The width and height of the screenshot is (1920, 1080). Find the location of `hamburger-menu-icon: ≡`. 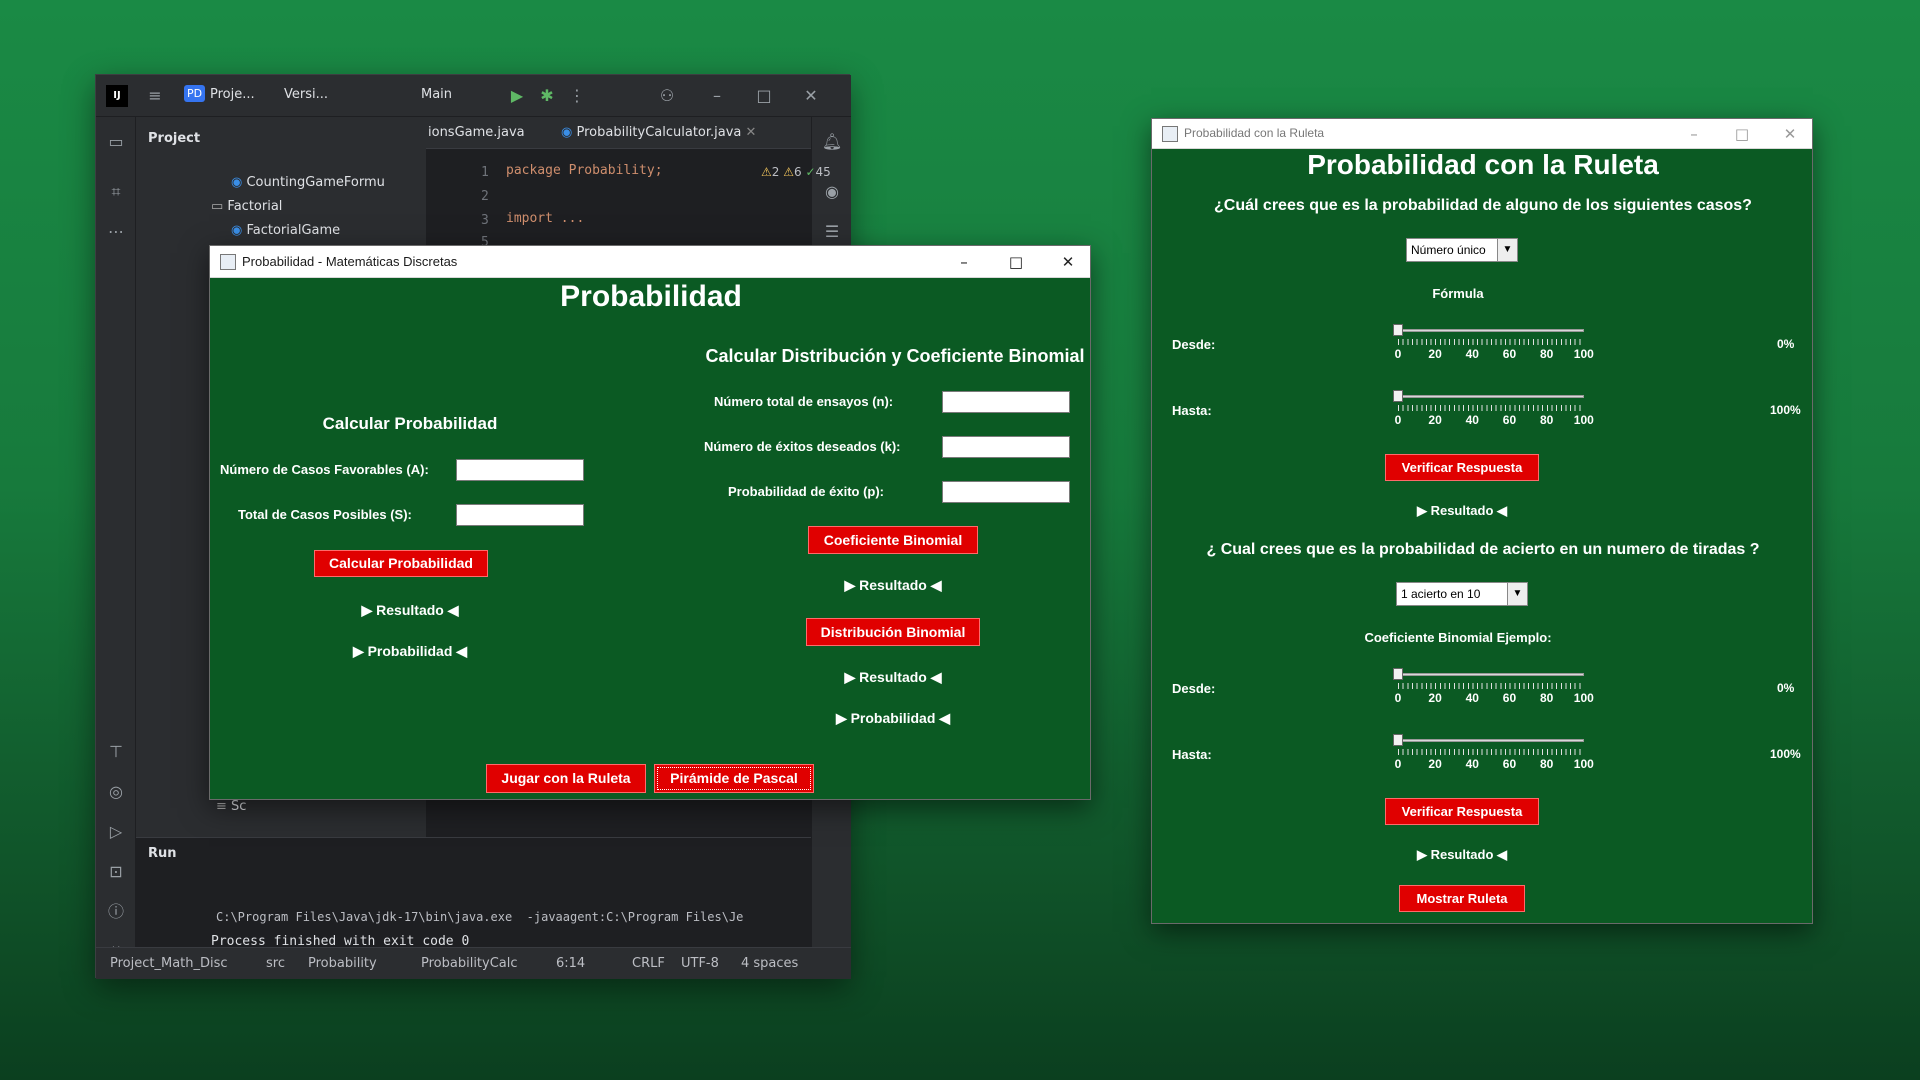

hamburger-menu-icon: ≡ is located at coordinates (155, 96).